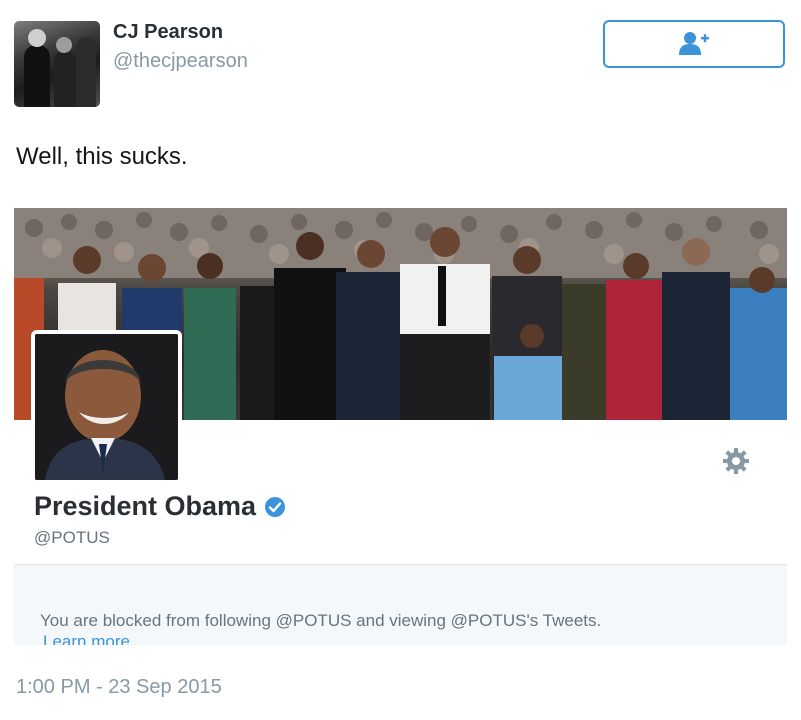 The height and width of the screenshot is (720, 801). I want to click on learn-more-link: Learn more, so click(86, 638).